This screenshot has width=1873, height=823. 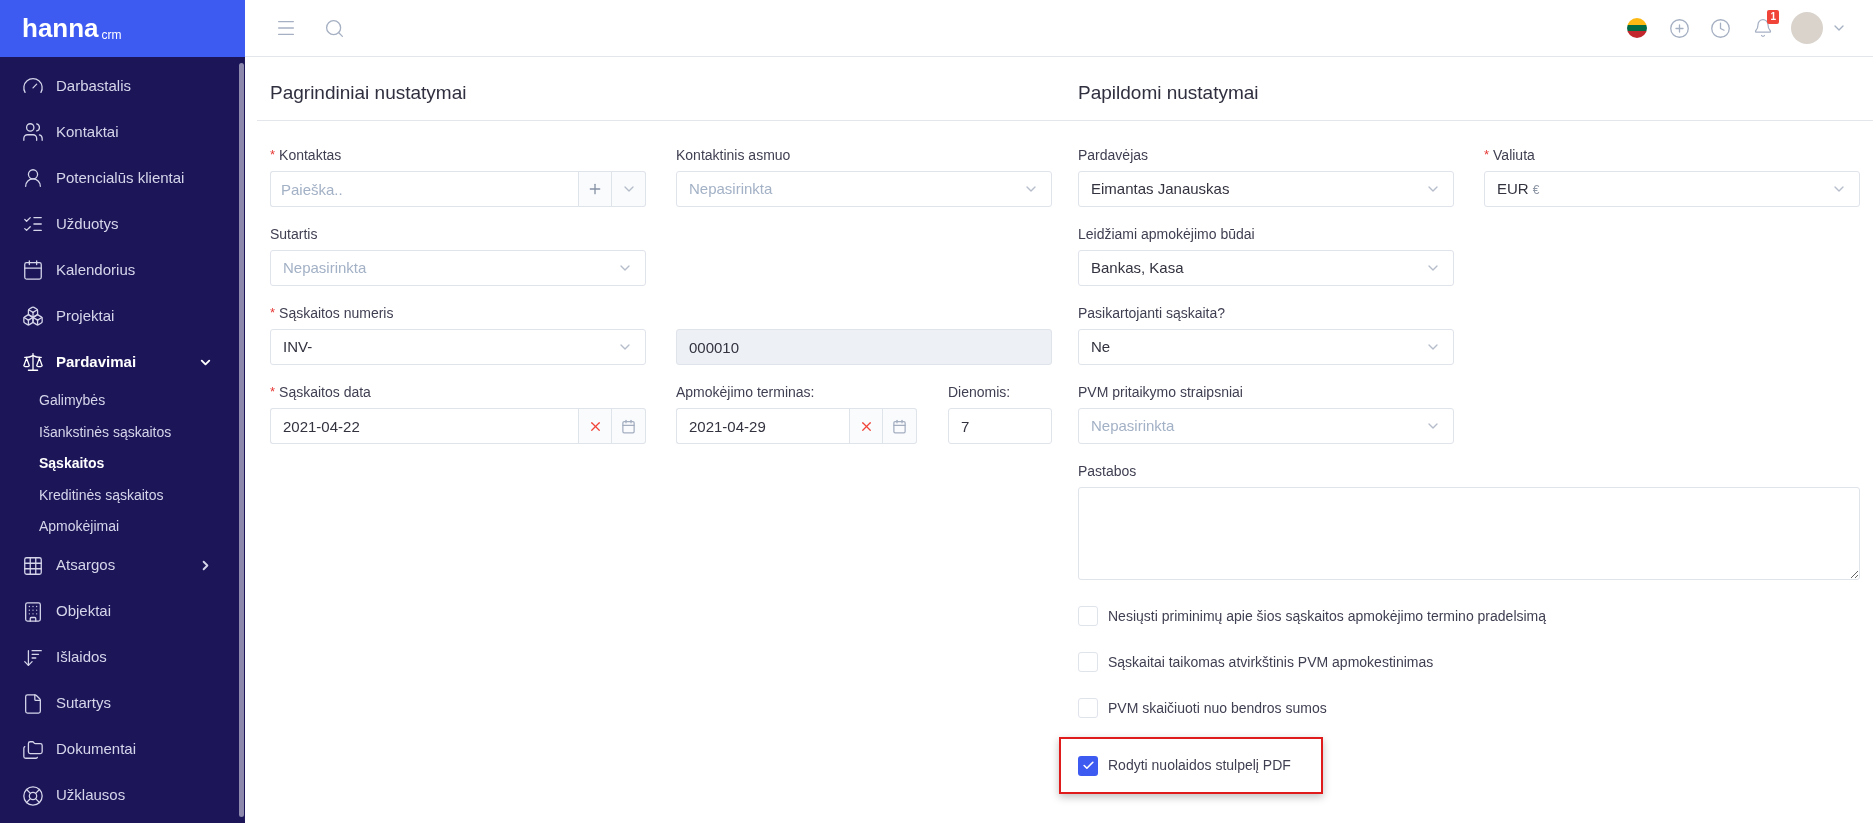 I want to click on add-button, so click(x=1679, y=28).